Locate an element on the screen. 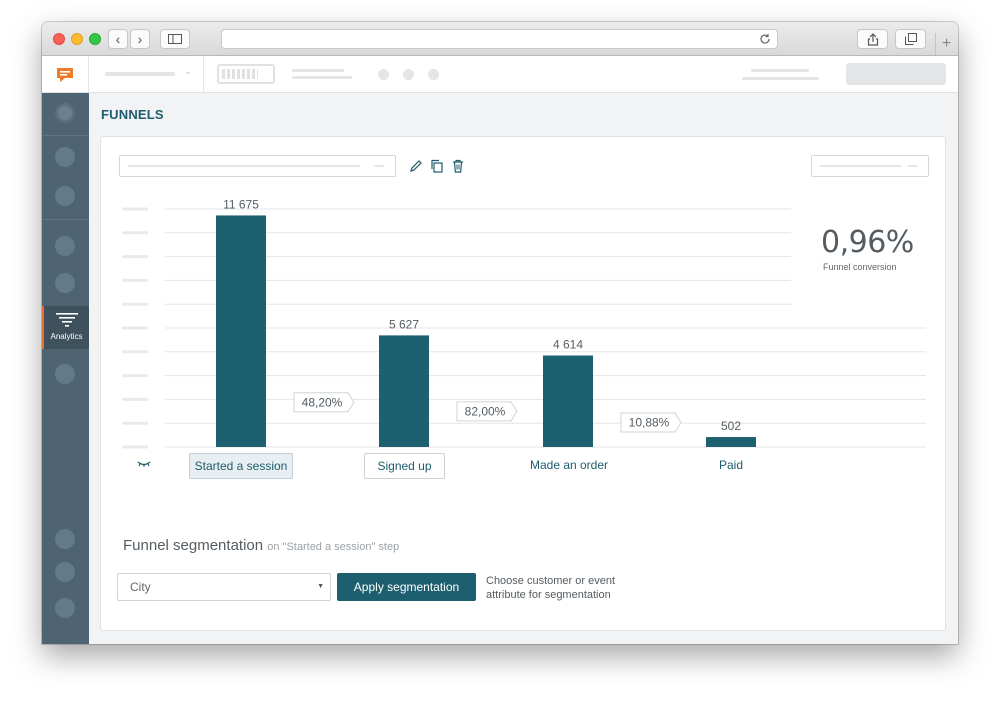 The width and height of the screenshot is (1000, 705). step-conversion-label: 10,88% is located at coordinates (649, 423).